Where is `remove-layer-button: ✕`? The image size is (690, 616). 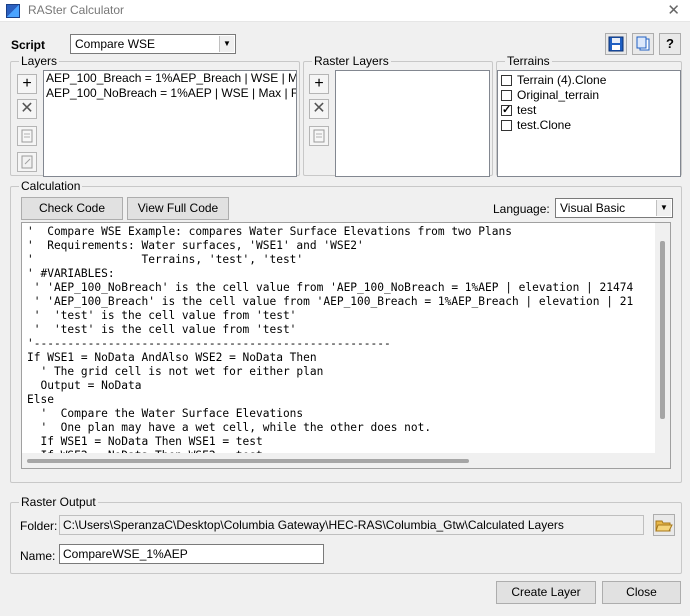 remove-layer-button: ✕ is located at coordinates (27, 109).